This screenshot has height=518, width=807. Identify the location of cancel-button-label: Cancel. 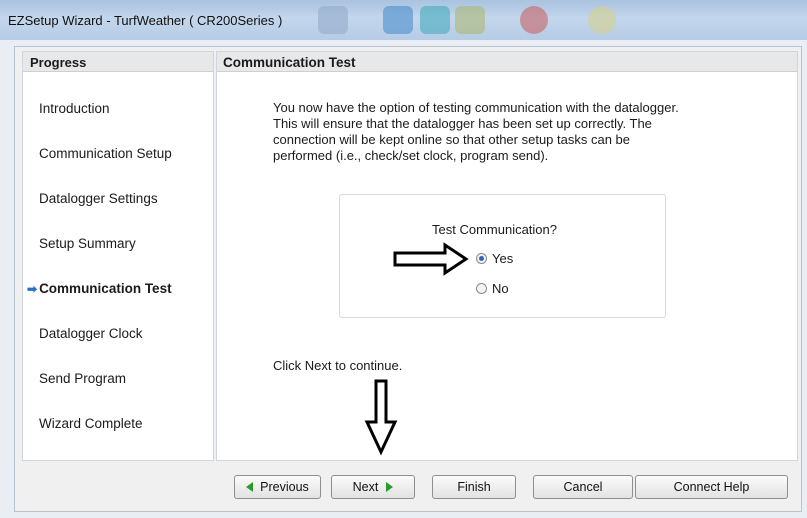
(583, 487).